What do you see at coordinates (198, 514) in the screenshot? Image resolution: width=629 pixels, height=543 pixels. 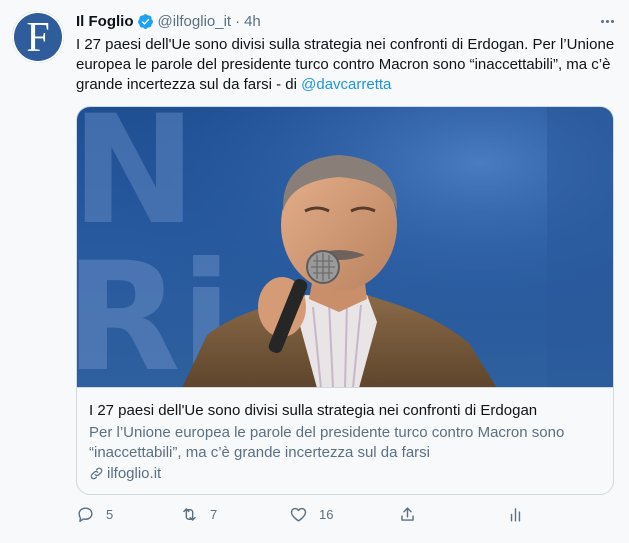 I see `retweet-button: 7` at bounding box center [198, 514].